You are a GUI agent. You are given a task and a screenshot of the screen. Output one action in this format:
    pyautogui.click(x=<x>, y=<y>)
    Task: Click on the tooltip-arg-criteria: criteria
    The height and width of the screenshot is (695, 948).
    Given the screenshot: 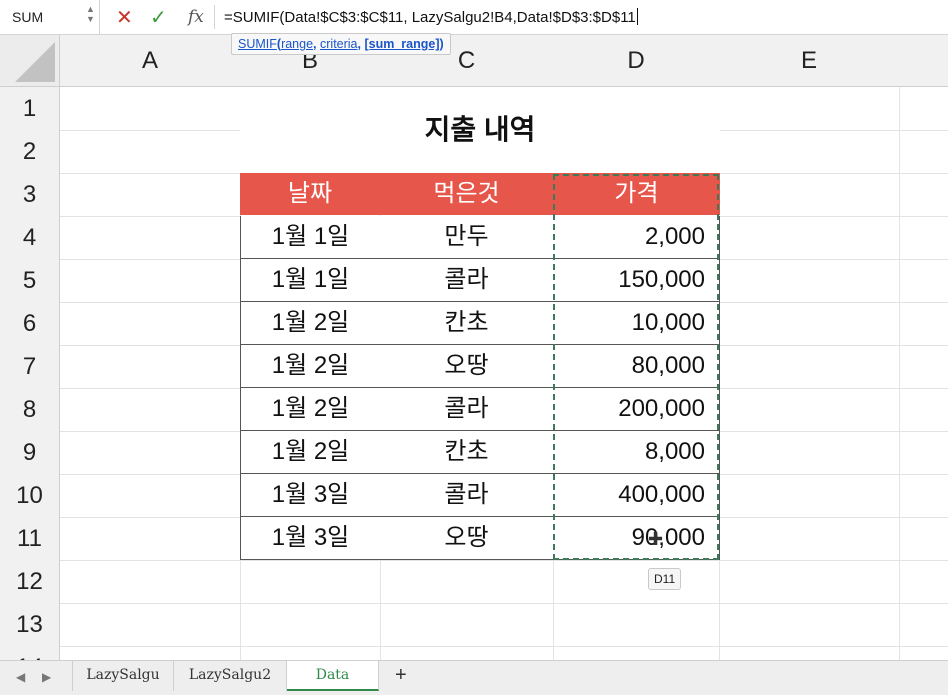 What is the action you would take?
    pyautogui.click(x=339, y=44)
    